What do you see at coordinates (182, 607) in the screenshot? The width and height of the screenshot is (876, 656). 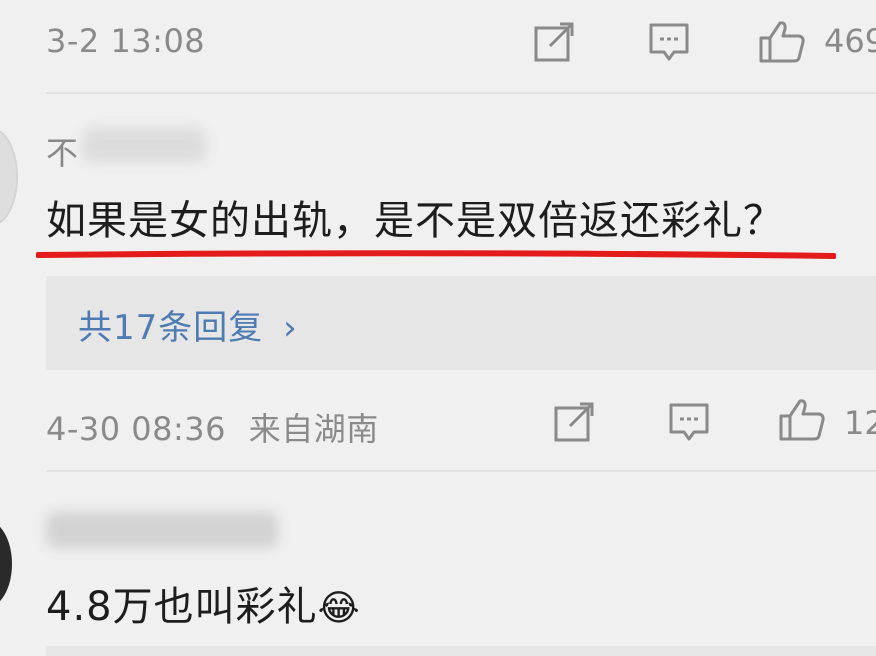 I see `comment-body: 4.8万也叫彩礼` at bounding box center [182, 607].